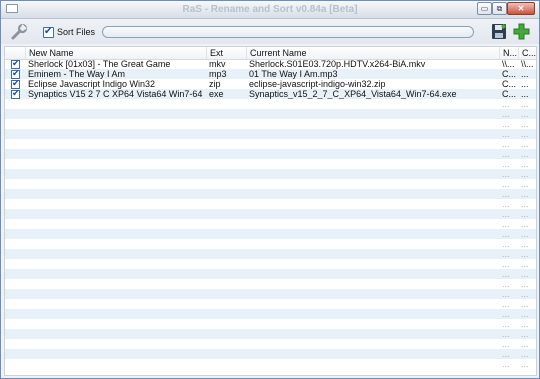  Describe the element at coordinates (337, 64) in the screenshot. I see `current-name-cell: Sherlock.S01E03.720p.HDTV.x264-BiA.mkv` at that location.